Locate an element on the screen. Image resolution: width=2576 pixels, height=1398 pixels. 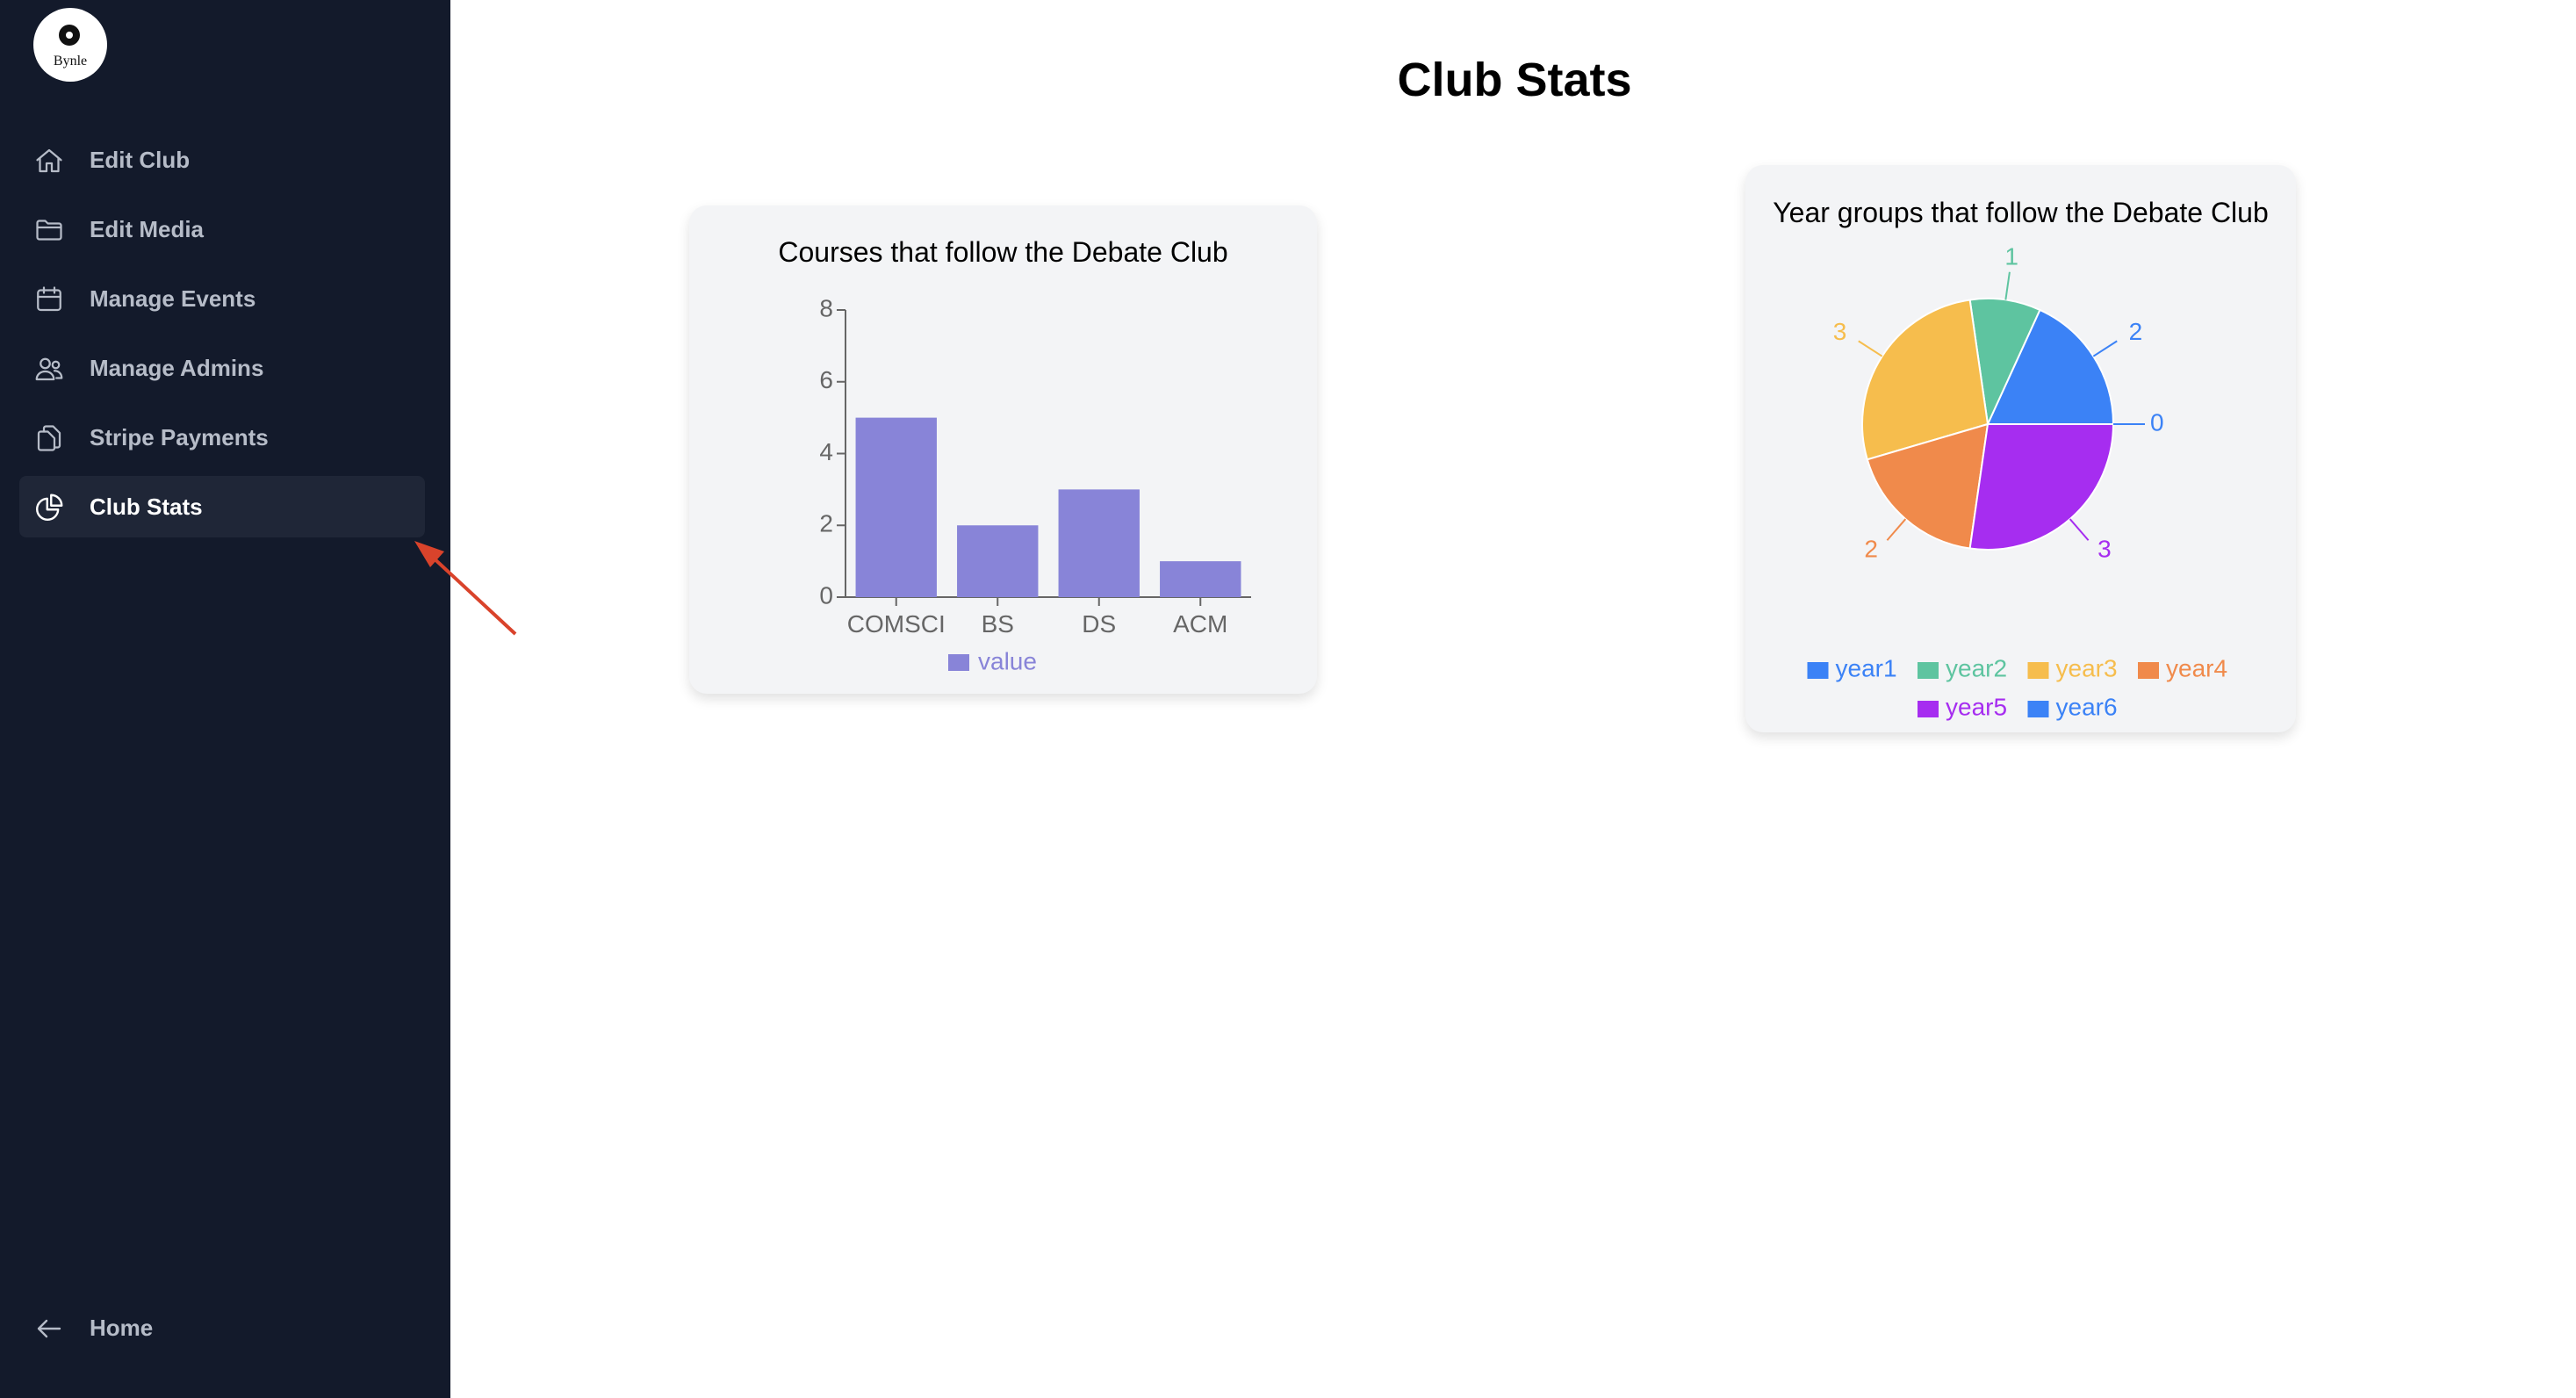
bar-bs is located at coordinates (998, 561).